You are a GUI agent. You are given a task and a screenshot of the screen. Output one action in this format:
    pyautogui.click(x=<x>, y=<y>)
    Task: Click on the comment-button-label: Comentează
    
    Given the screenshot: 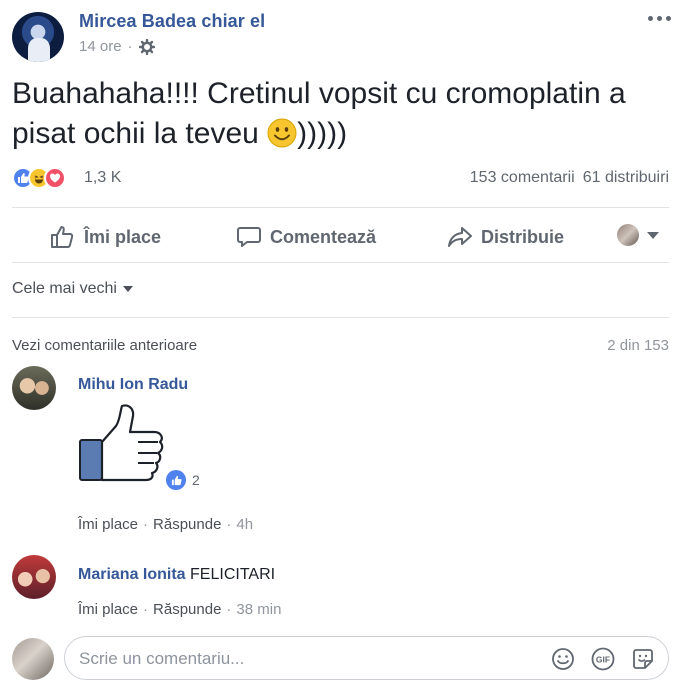 What is the action you would take?
    pyautogui.click(x=323, y=236)
    